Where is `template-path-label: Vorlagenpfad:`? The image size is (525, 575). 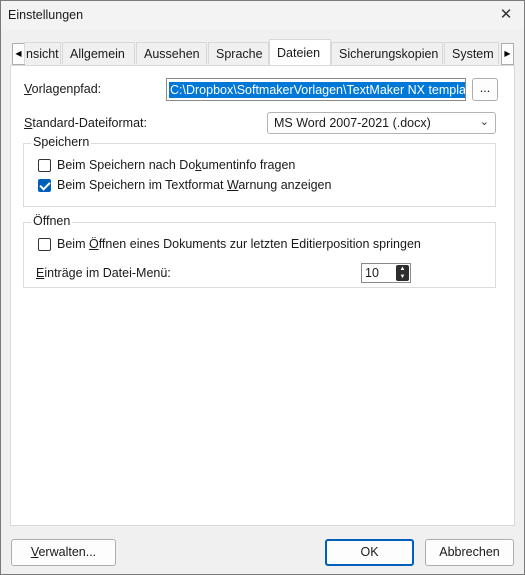 template-path-label: Vorlagenpfad: is located at coordinates (63, 89).